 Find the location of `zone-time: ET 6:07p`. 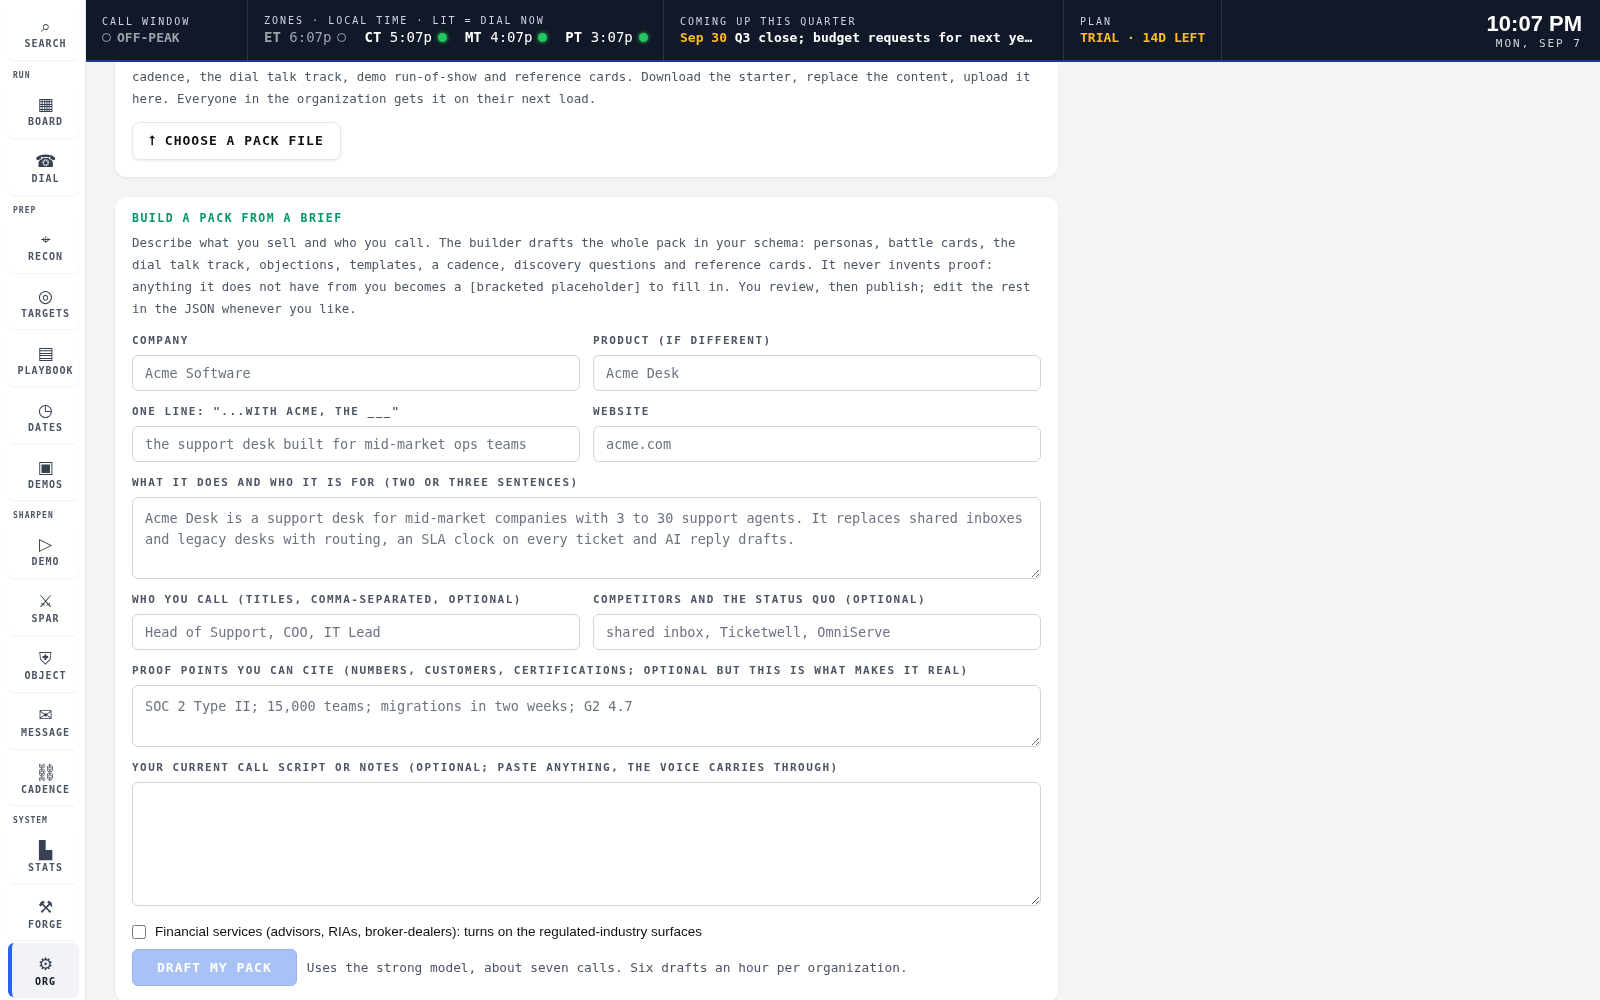

zone-time: ET 6:07p is located at coordinates (305, 37).